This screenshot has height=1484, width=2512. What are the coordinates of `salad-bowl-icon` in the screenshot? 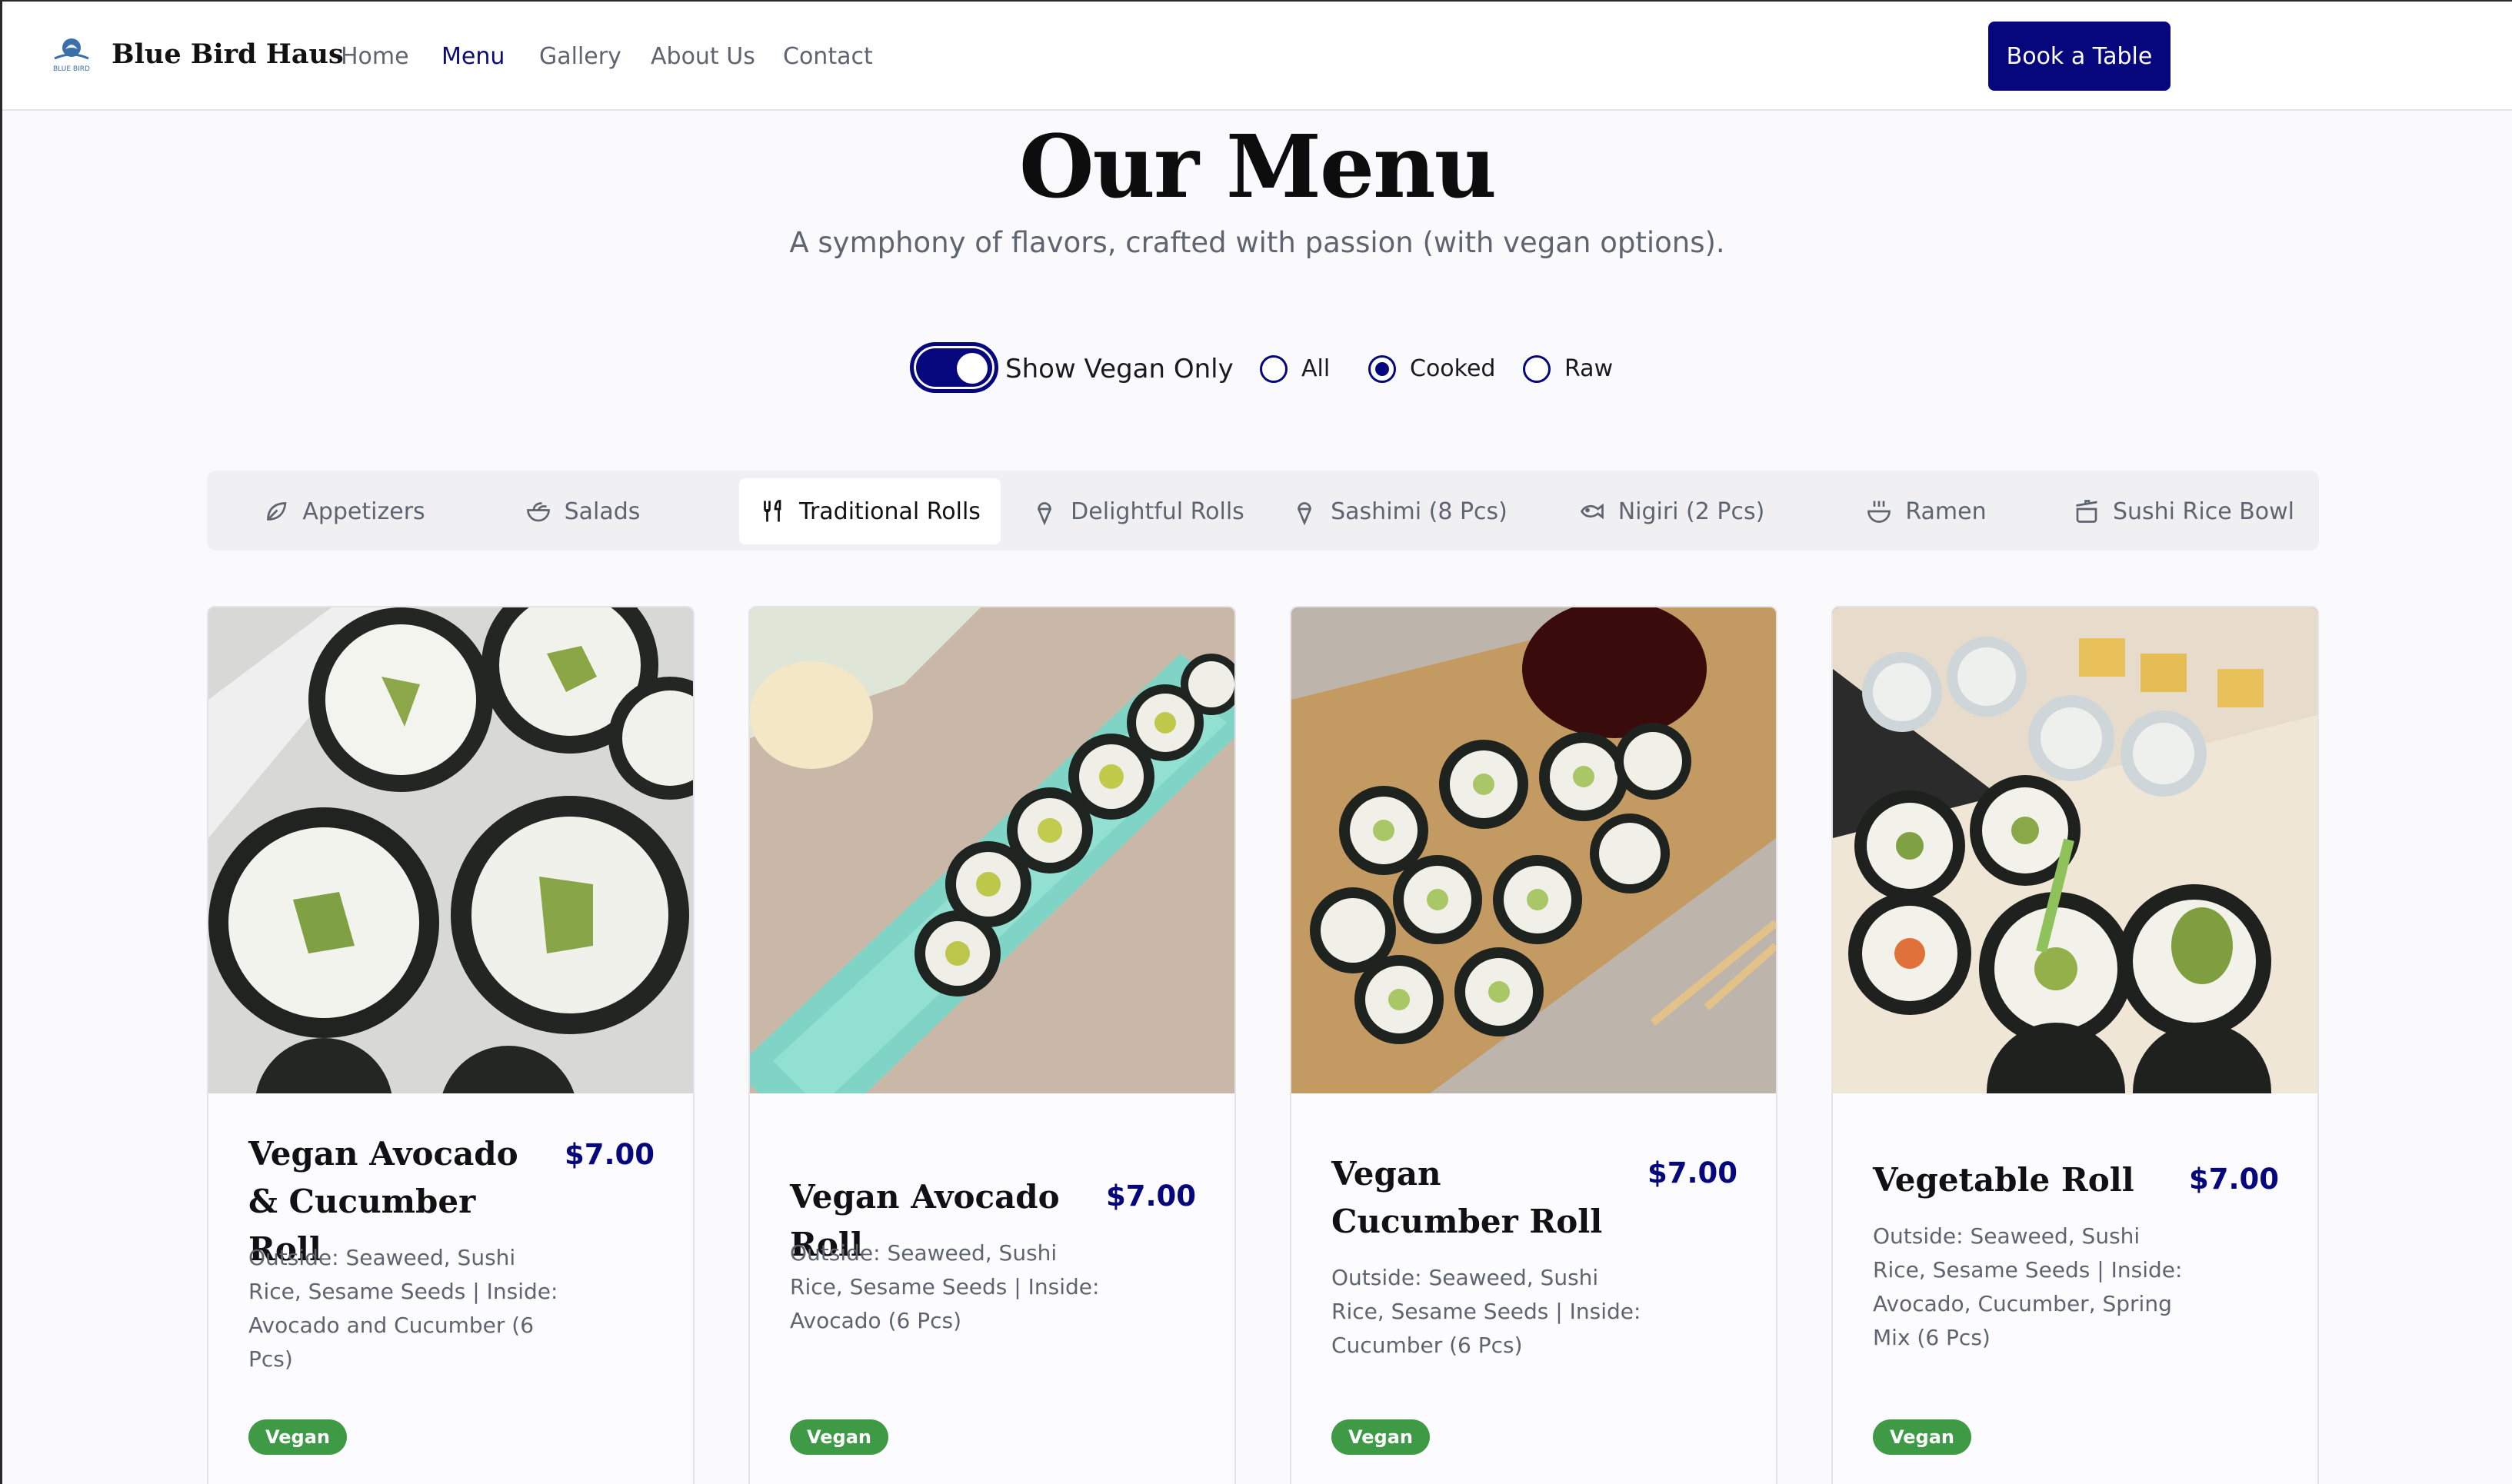 It's located at (538, 512).